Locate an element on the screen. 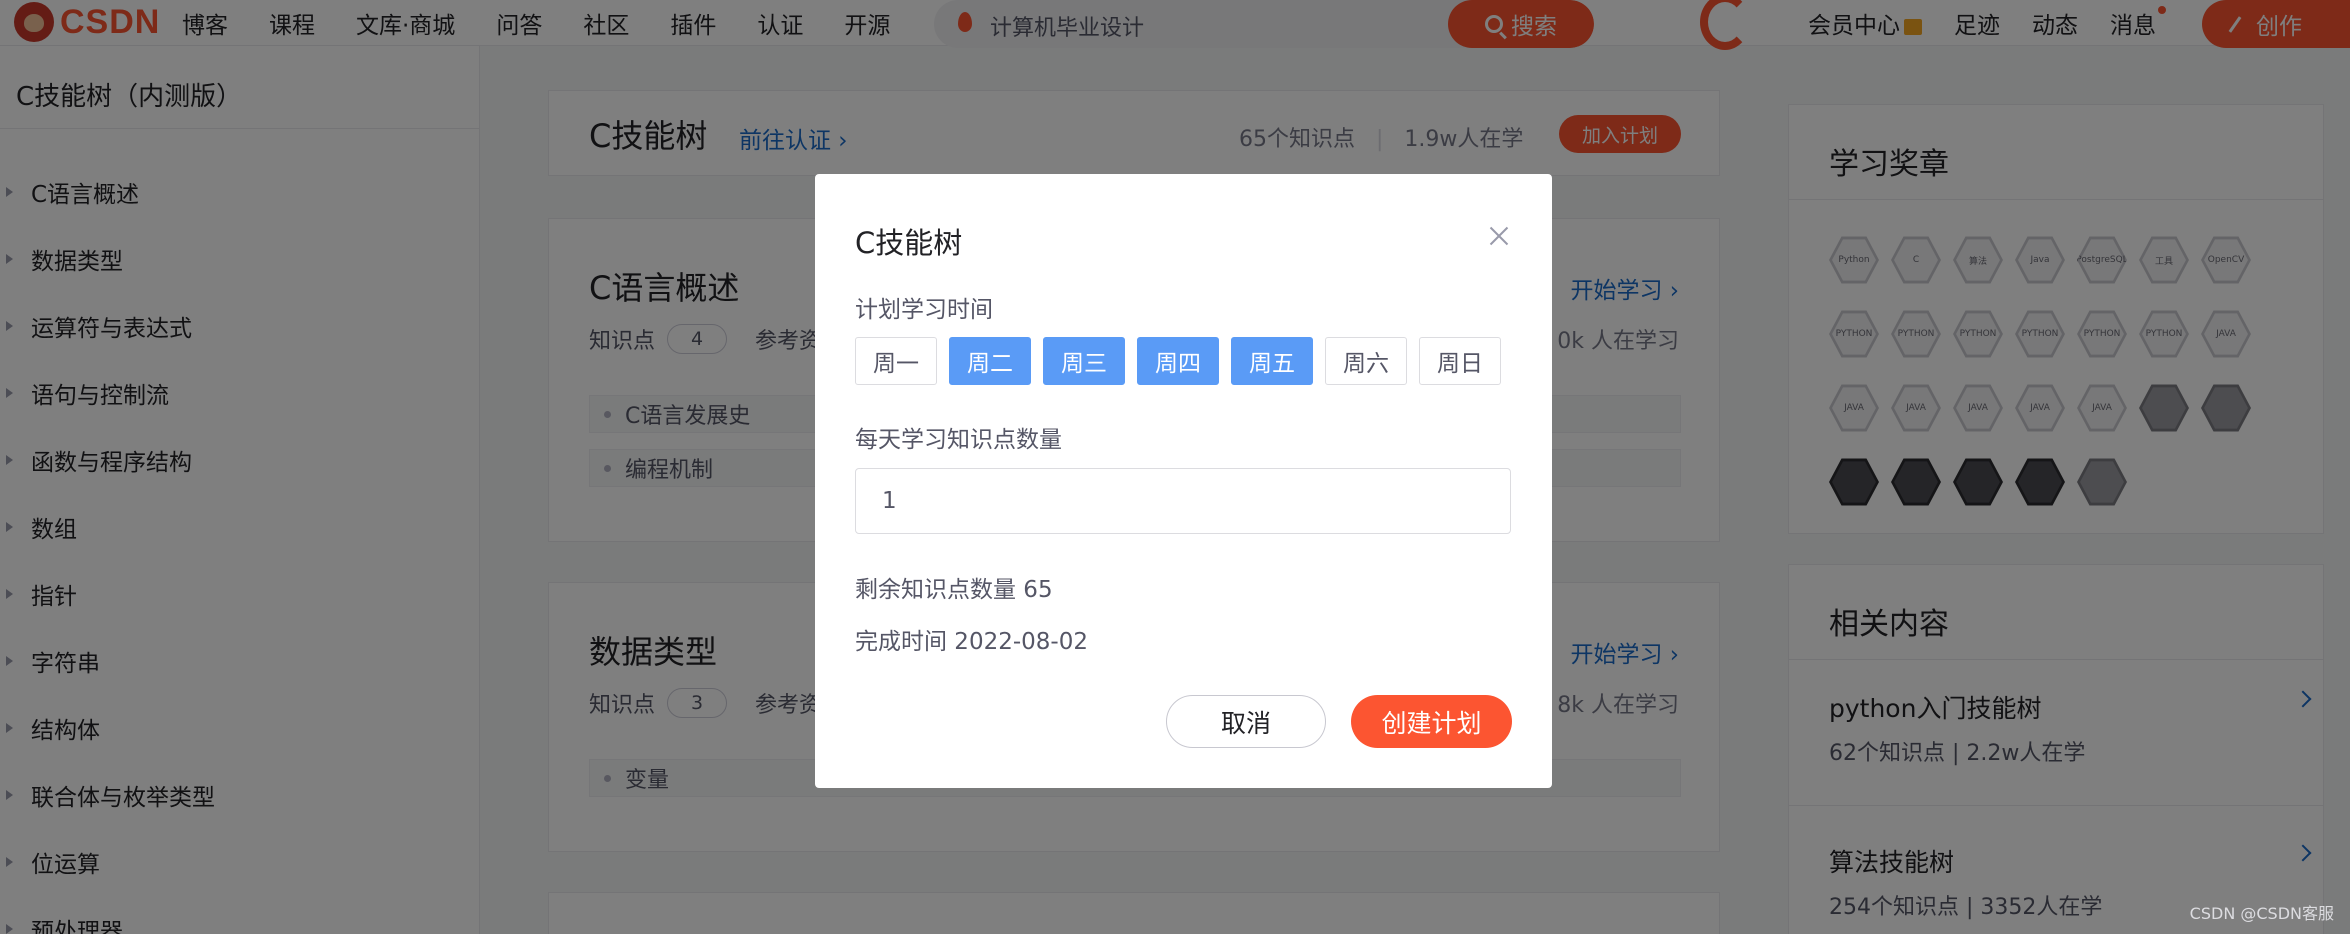 This screenshot has height=934, width=2350. weekday-option: 周五 is located at coordinates (1272, 361).